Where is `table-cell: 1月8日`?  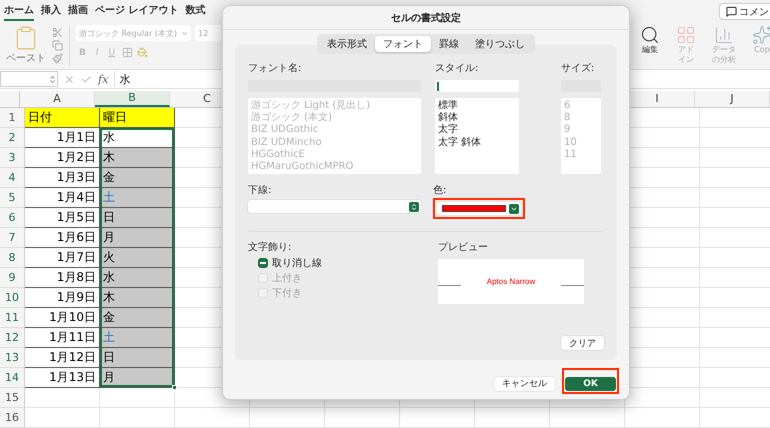
table-cell: 1月8日 is located at coordinates (62, 278).